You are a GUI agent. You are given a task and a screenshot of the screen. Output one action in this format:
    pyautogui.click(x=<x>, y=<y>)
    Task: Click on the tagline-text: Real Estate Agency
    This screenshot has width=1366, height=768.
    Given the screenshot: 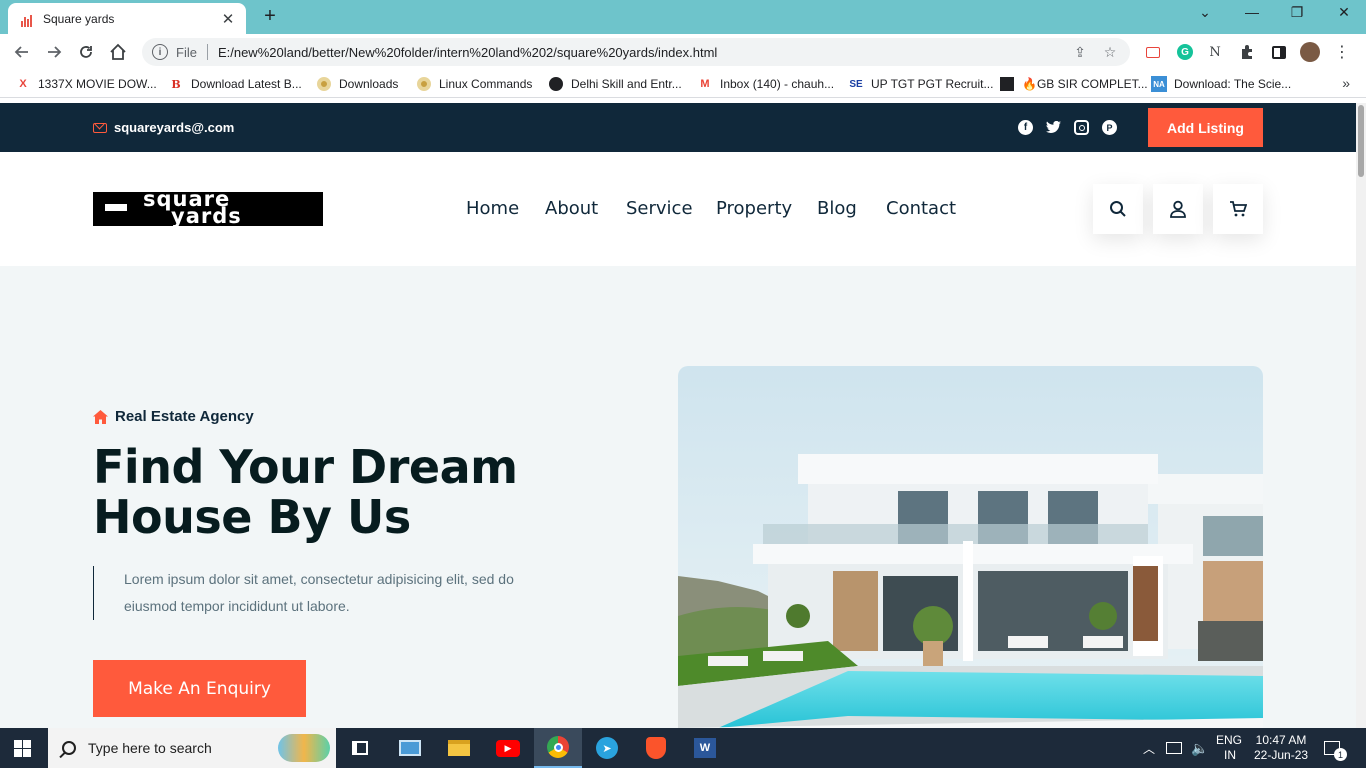 What is the action you would take?
    pyautogui.click(x=184, y=416)
    